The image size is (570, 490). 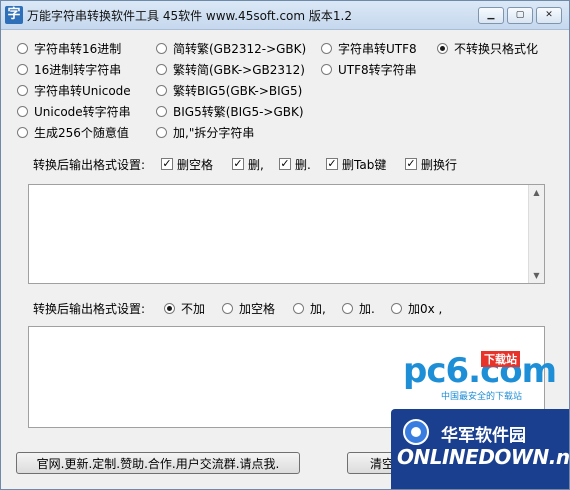 I want to click on onlinedown-cn-text: 华军软件园, so click(x=483, y=436).